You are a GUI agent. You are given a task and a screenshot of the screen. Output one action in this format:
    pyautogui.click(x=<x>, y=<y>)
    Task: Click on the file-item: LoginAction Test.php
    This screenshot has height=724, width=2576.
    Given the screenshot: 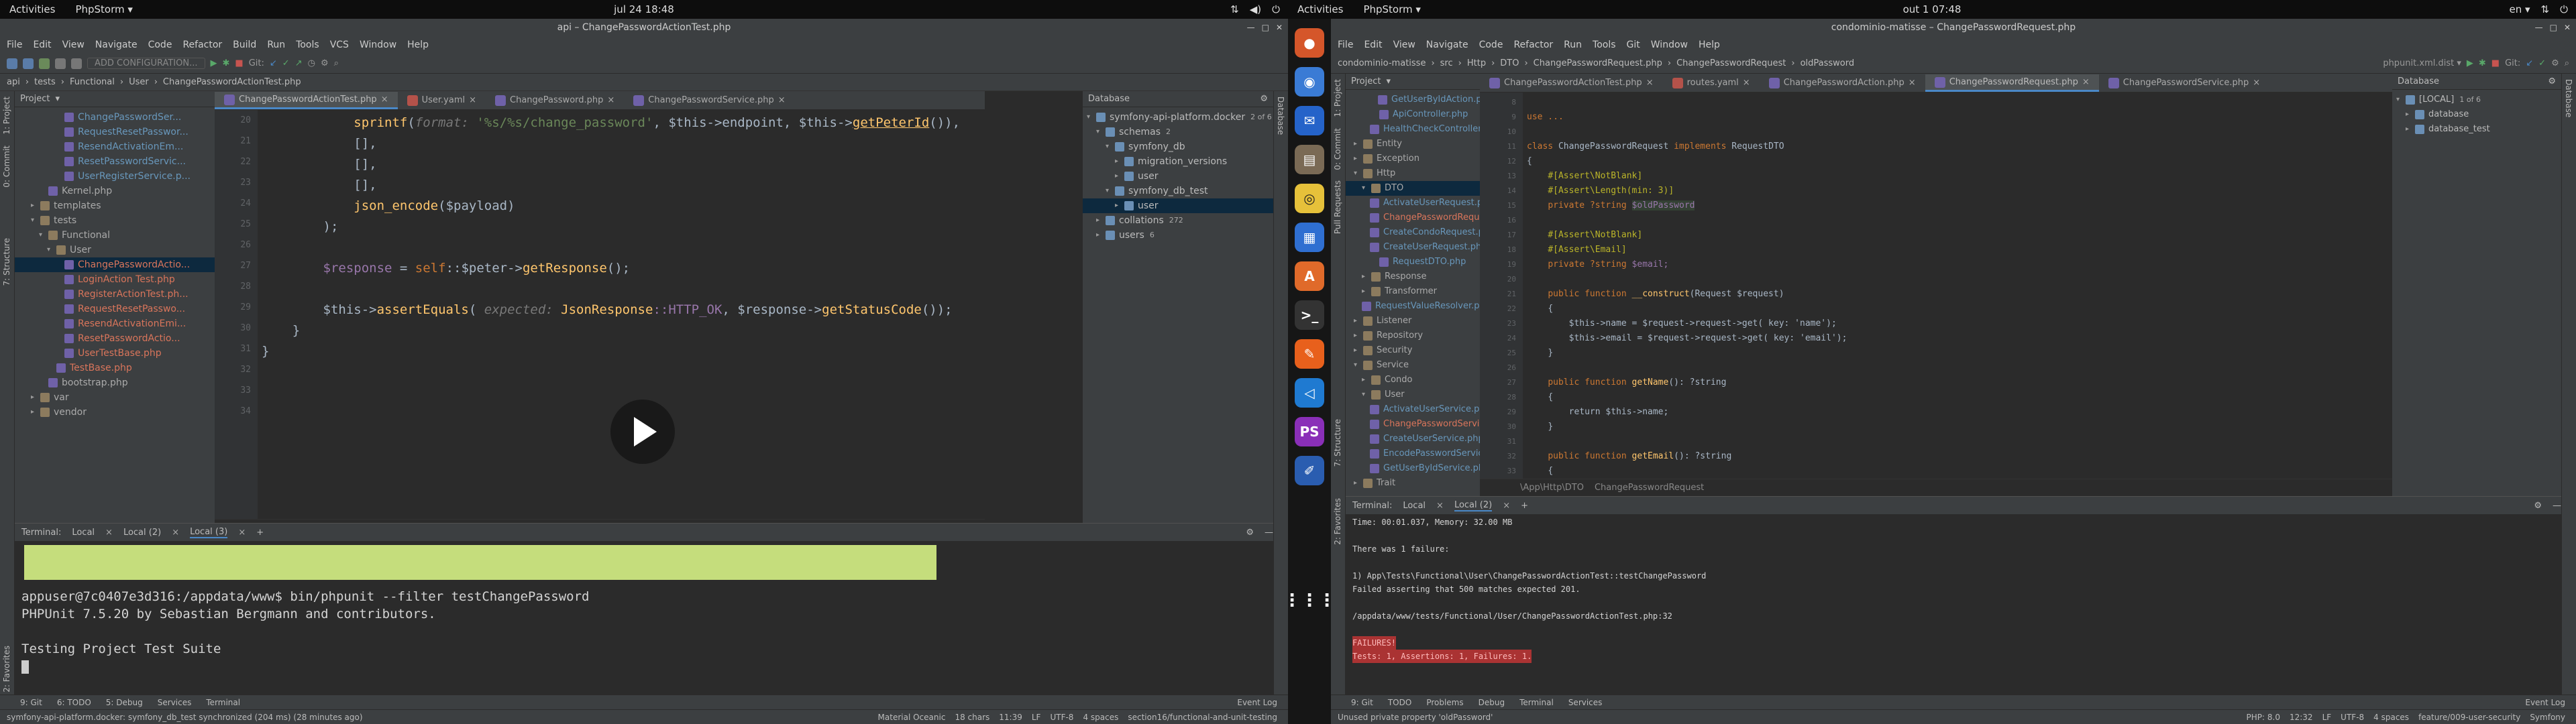 What is the action you would take?
    pyautogui.click(x=115, y=279)
    